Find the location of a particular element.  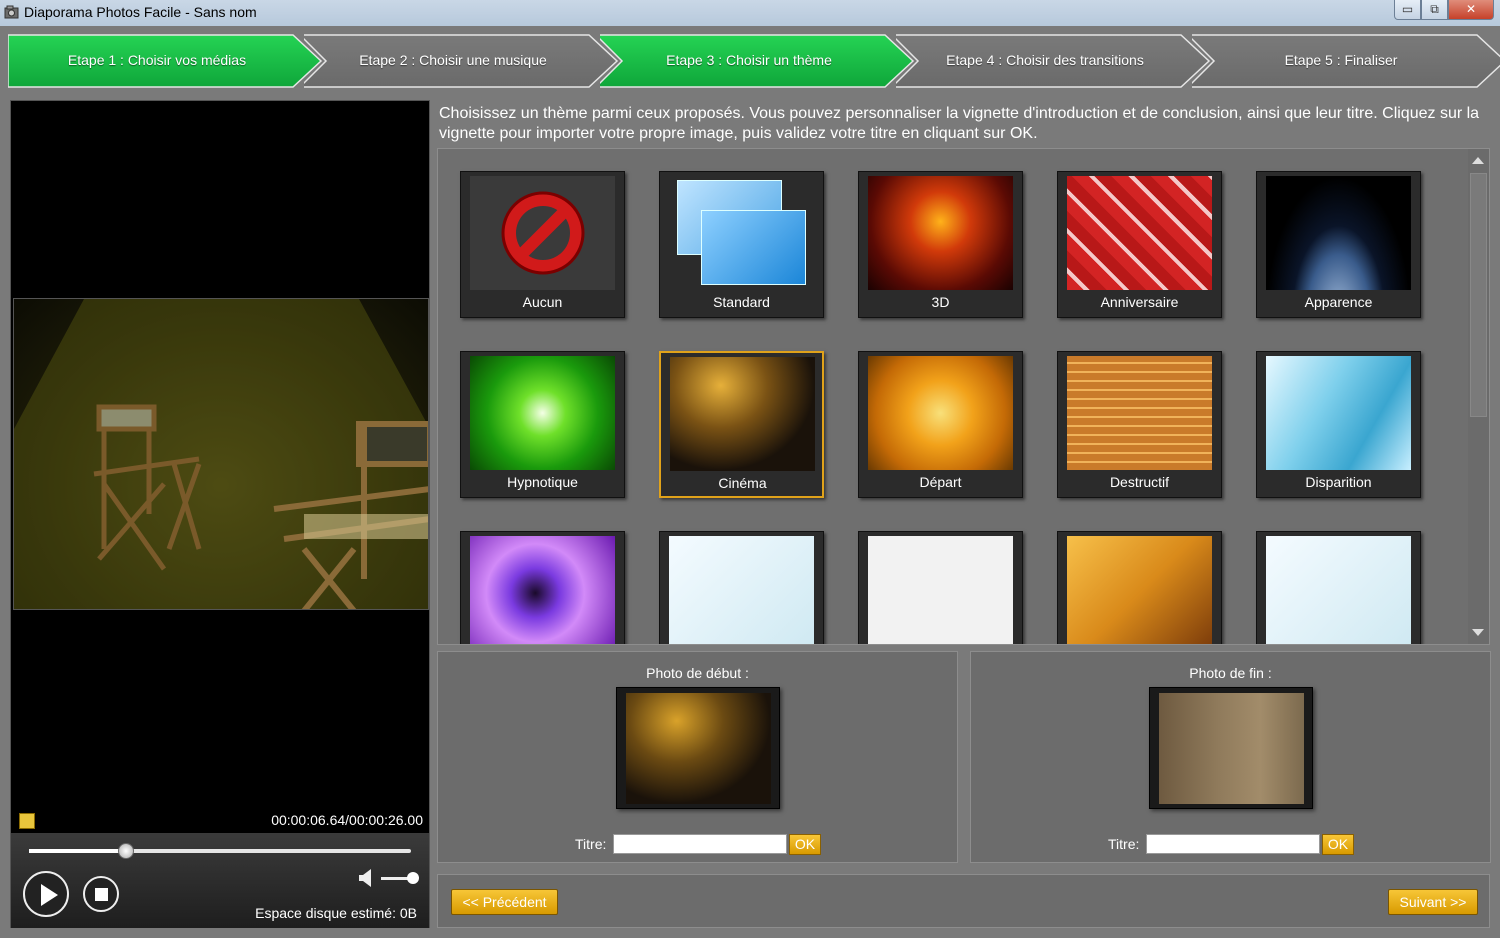

wizard-step-1: Etape 1 : Choisir vos médias is located at coordinates (165, 61).